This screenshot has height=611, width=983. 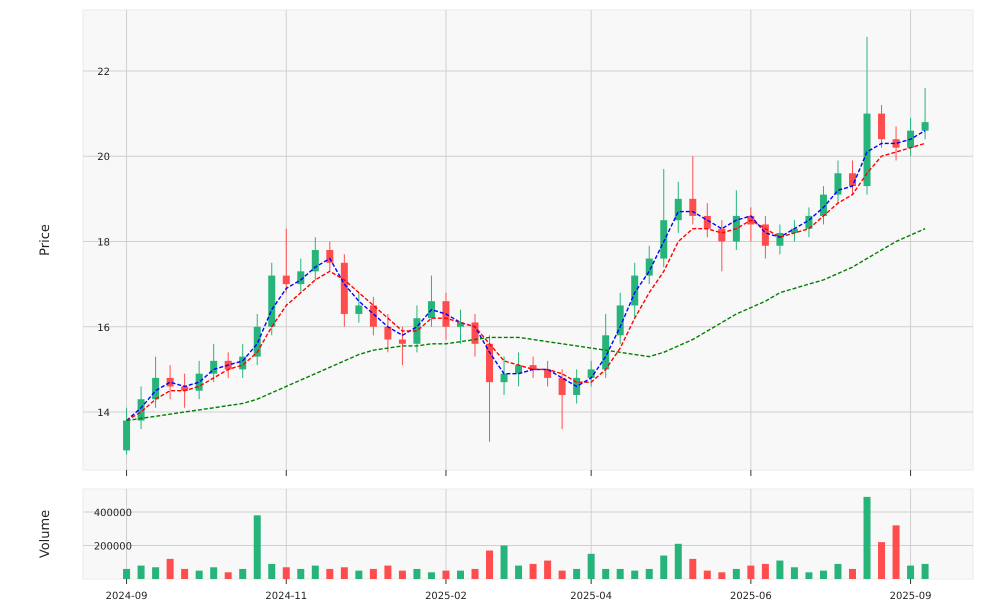 What do you see at coordinates (113, 513) in the screenshot?
I see `axis-tick-label: 400000` at bounding box center [113, 513].